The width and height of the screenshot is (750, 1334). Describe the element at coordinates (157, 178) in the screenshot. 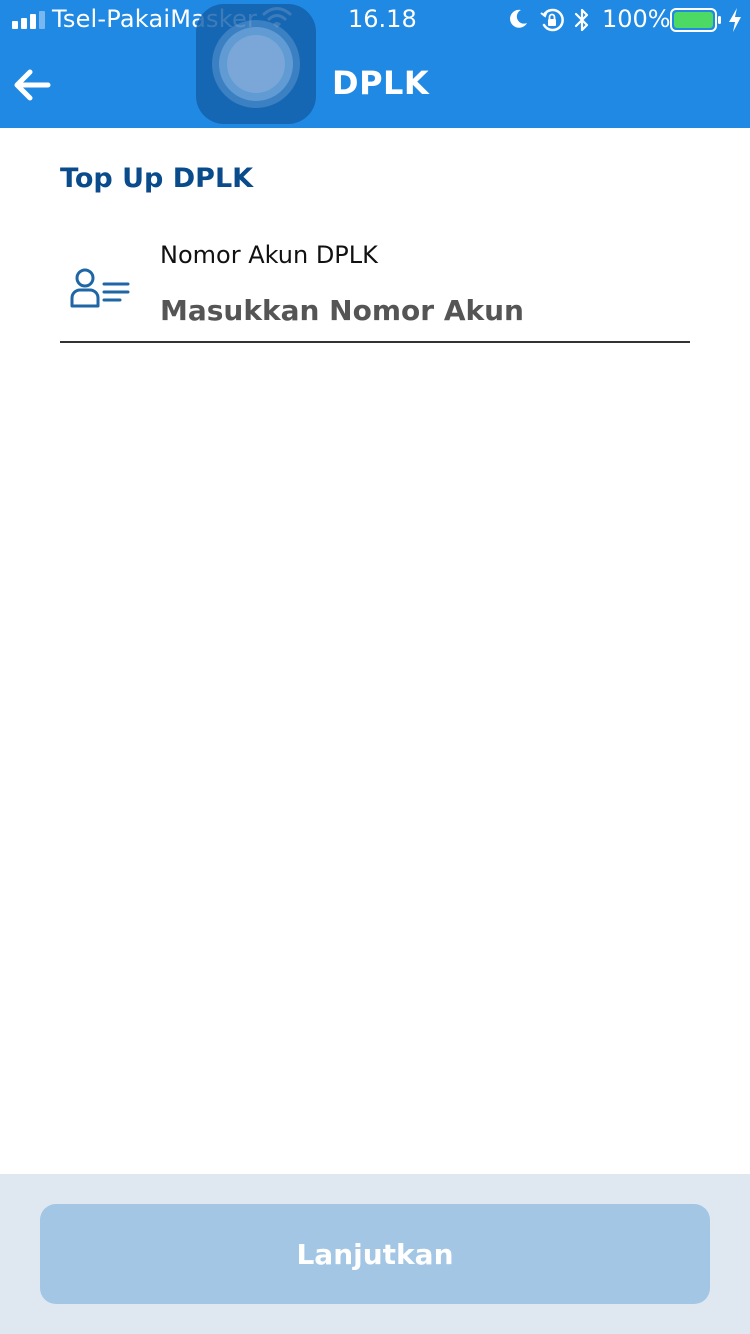

I see `section-title: Top Up DPLK` at that location.